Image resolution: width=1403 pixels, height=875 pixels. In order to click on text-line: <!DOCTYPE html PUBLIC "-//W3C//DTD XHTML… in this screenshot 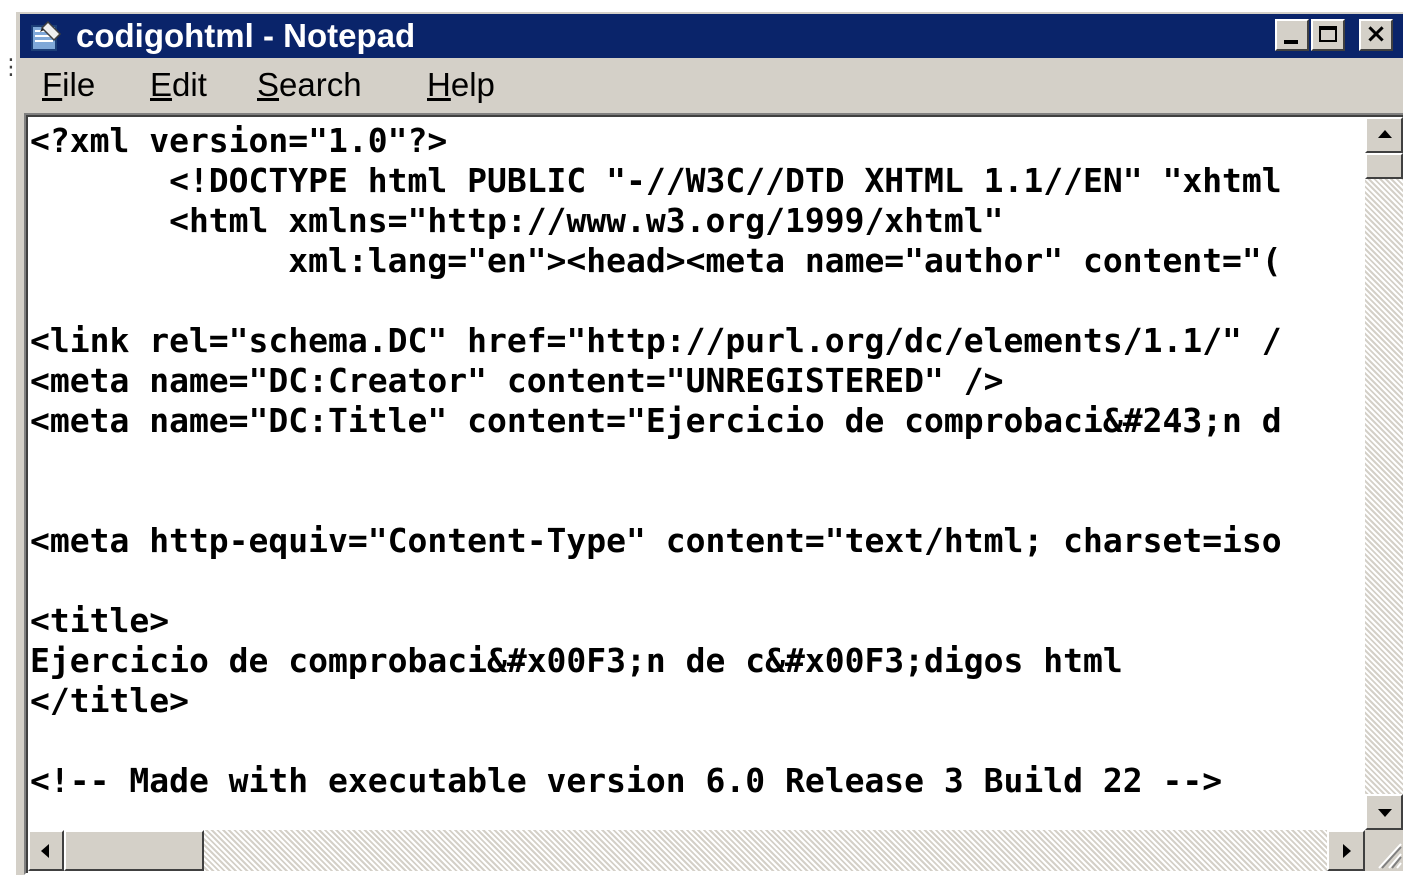, I will do `click(656, 180)`.